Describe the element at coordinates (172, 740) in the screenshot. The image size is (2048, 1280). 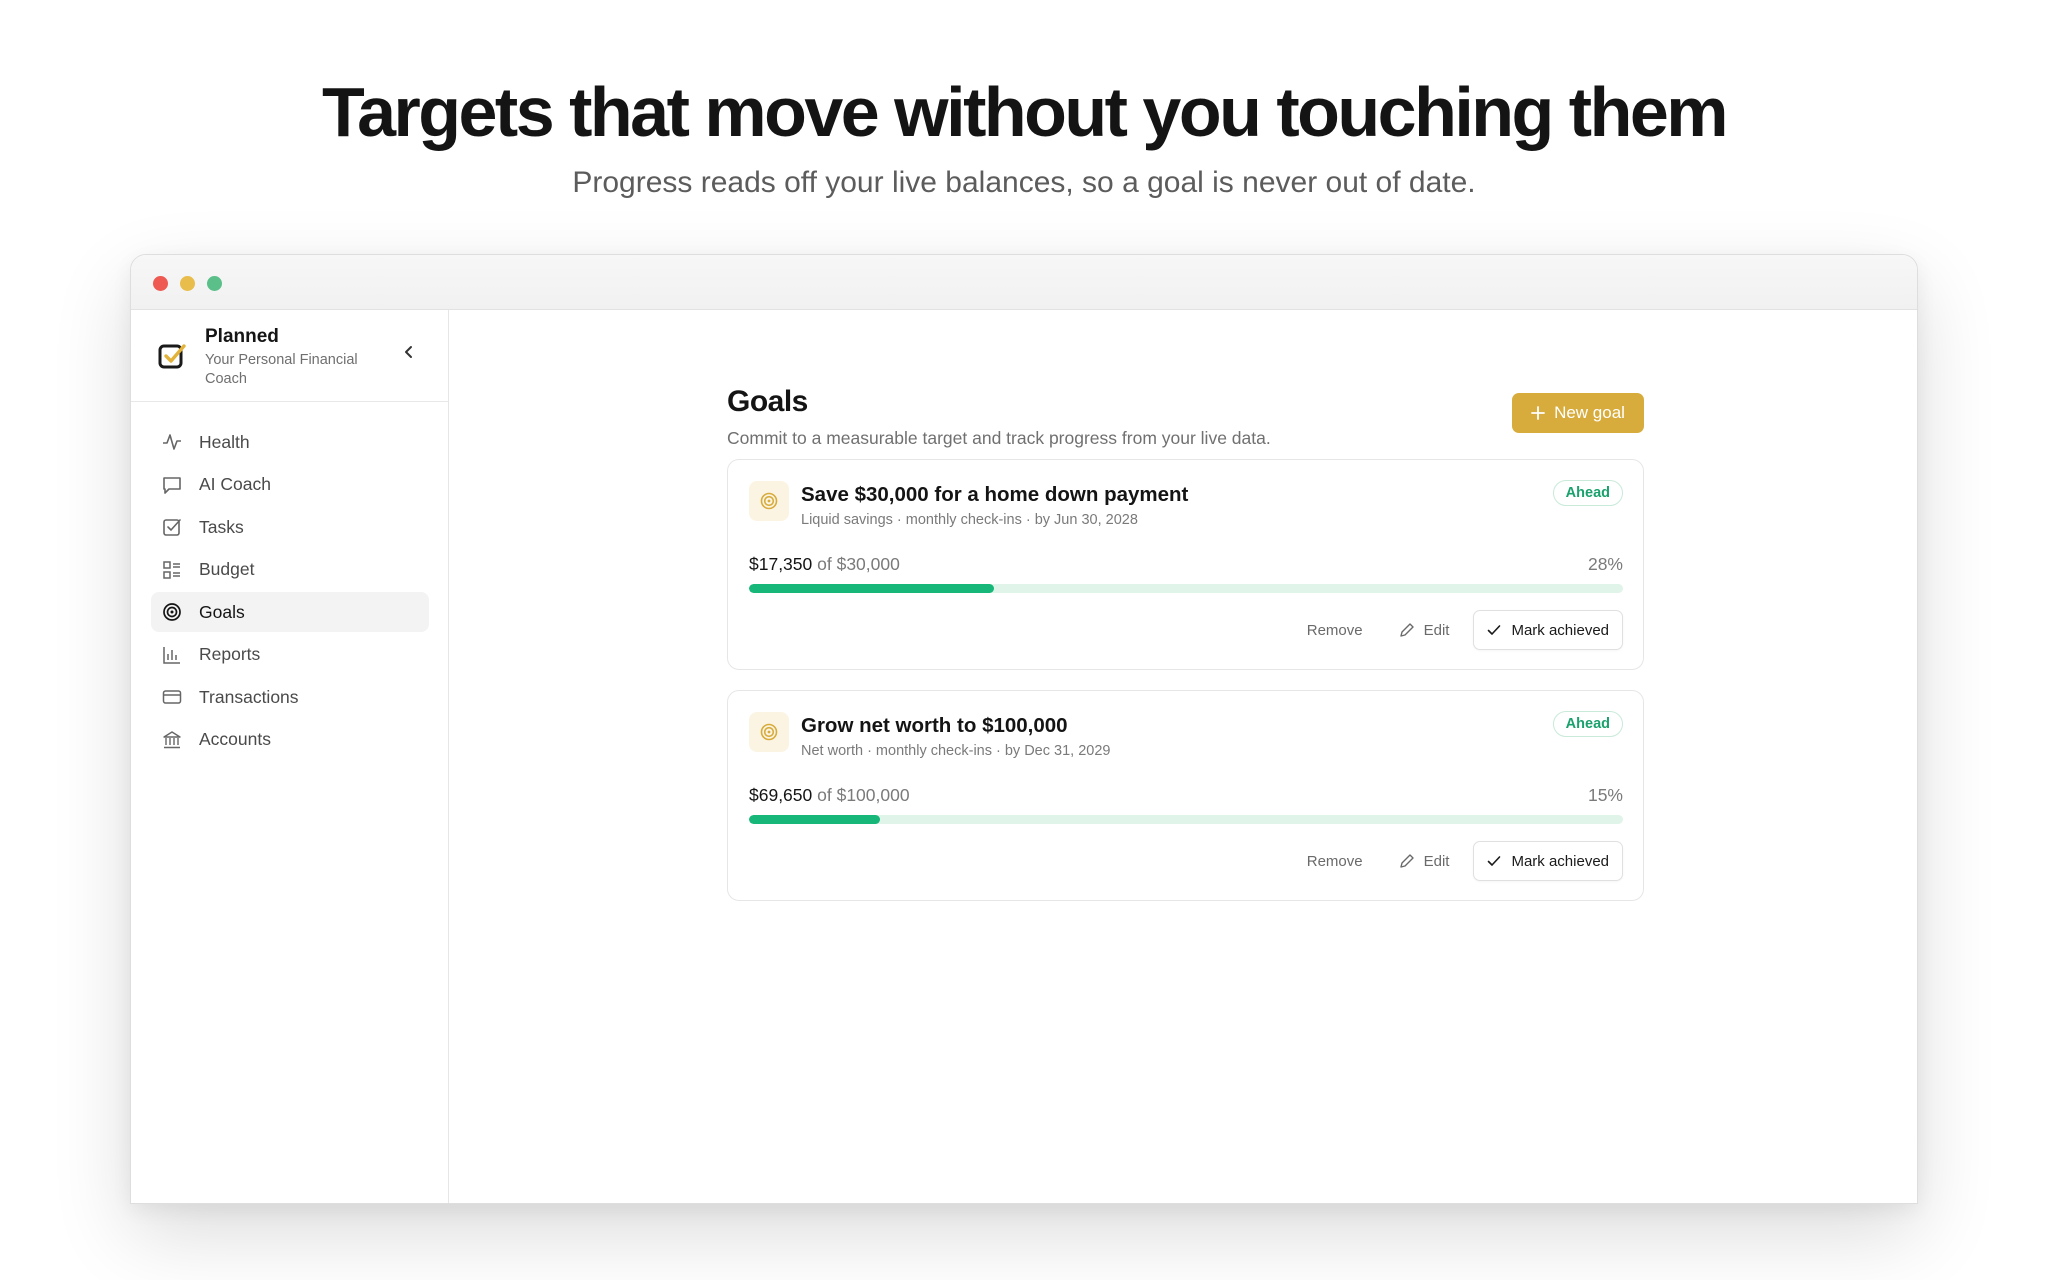
I see `bank-icon` at that location.